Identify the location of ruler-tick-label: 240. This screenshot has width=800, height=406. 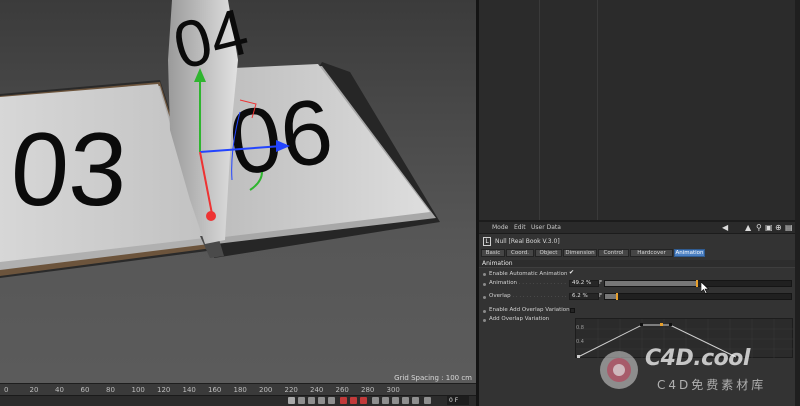
(317, 390).